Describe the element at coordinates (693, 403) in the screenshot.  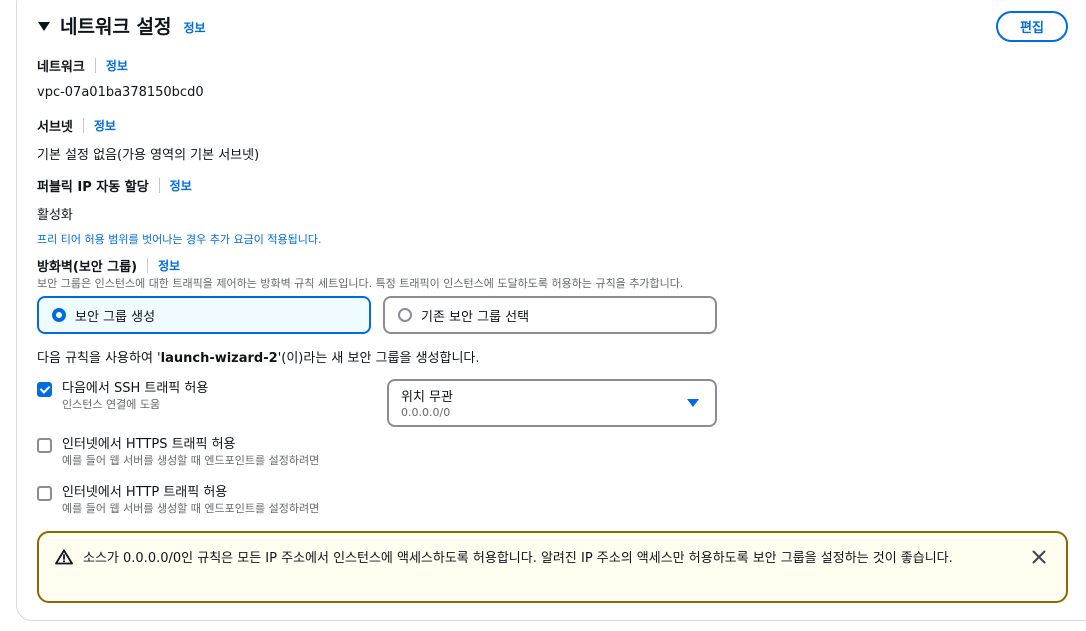
I see `caret-down-icon` at that location.